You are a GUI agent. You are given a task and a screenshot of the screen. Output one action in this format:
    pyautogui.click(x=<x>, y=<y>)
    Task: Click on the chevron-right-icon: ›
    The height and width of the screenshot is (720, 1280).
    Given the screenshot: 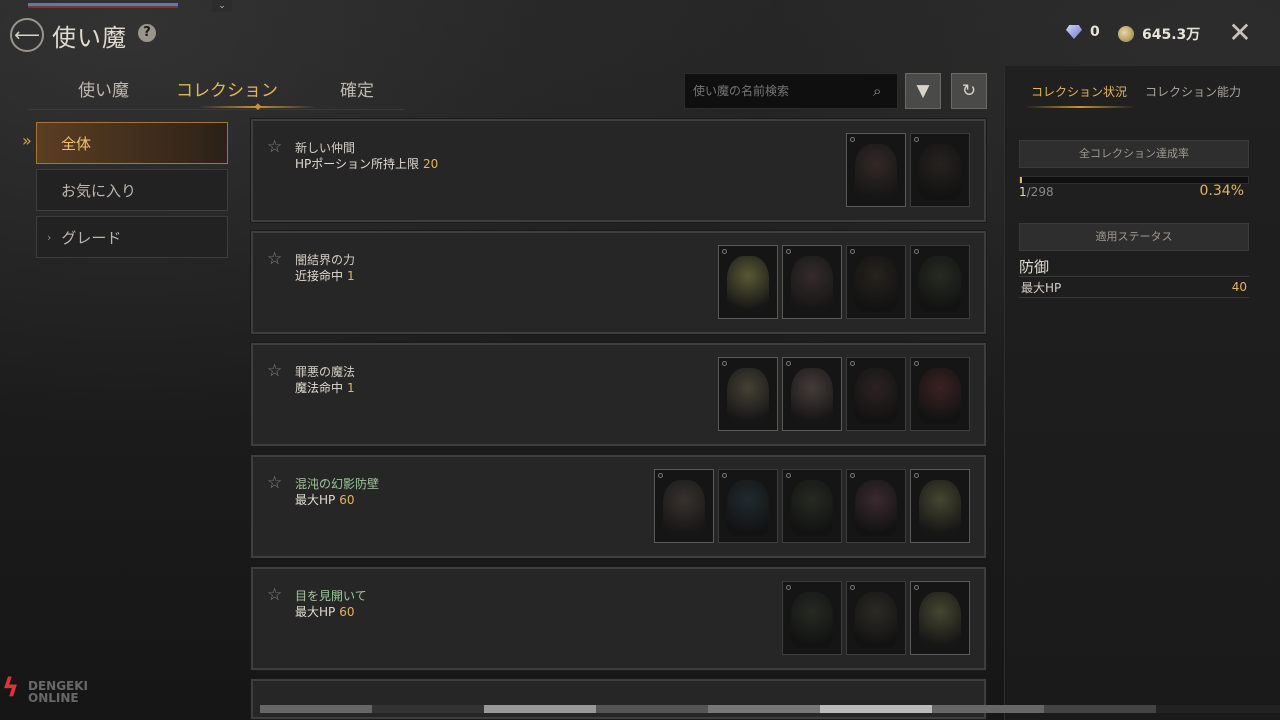 What is the action you would take?
    pyautogui.click(x=49, y=237)
    